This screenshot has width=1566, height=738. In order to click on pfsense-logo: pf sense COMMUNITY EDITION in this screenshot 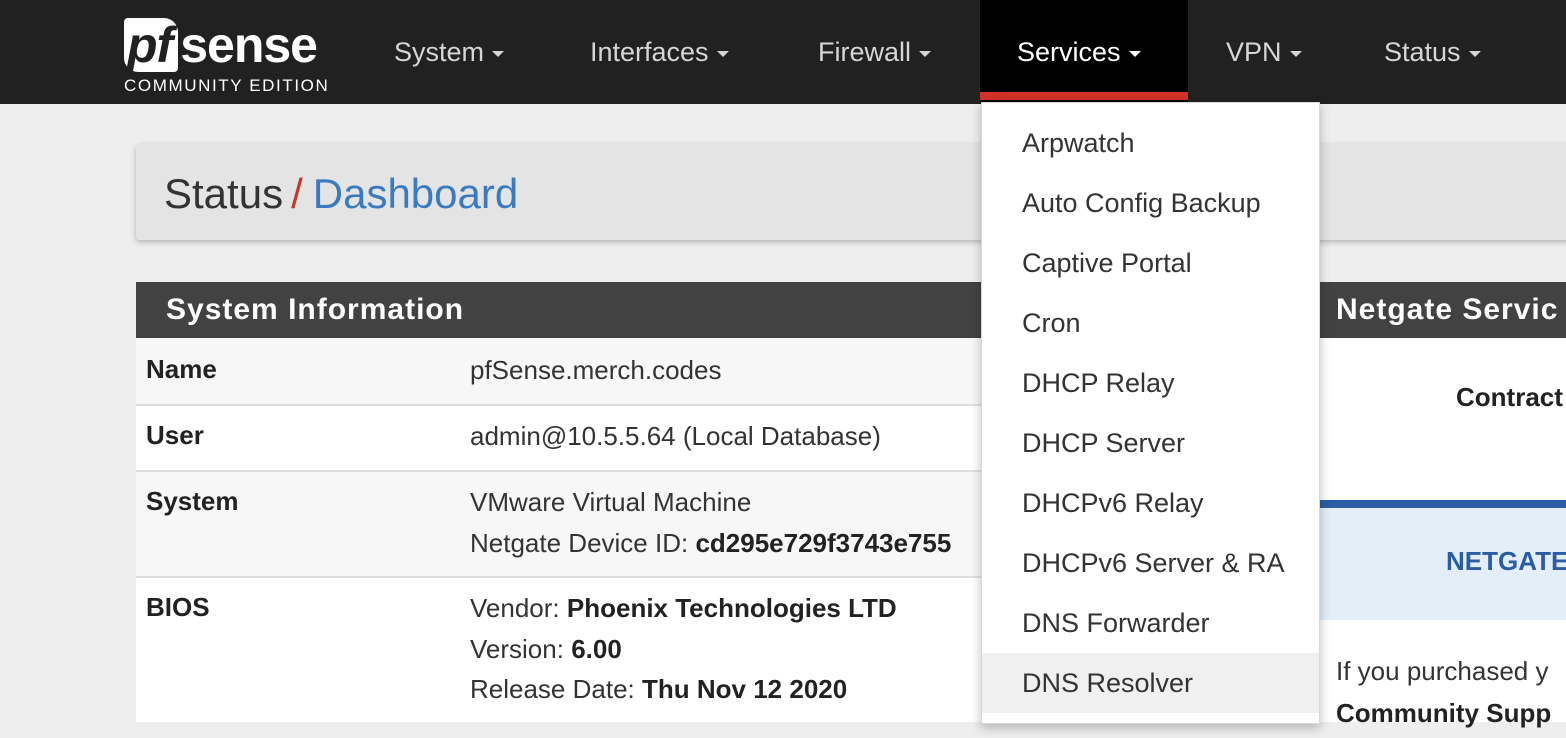, I will do `click(231, 54)`.